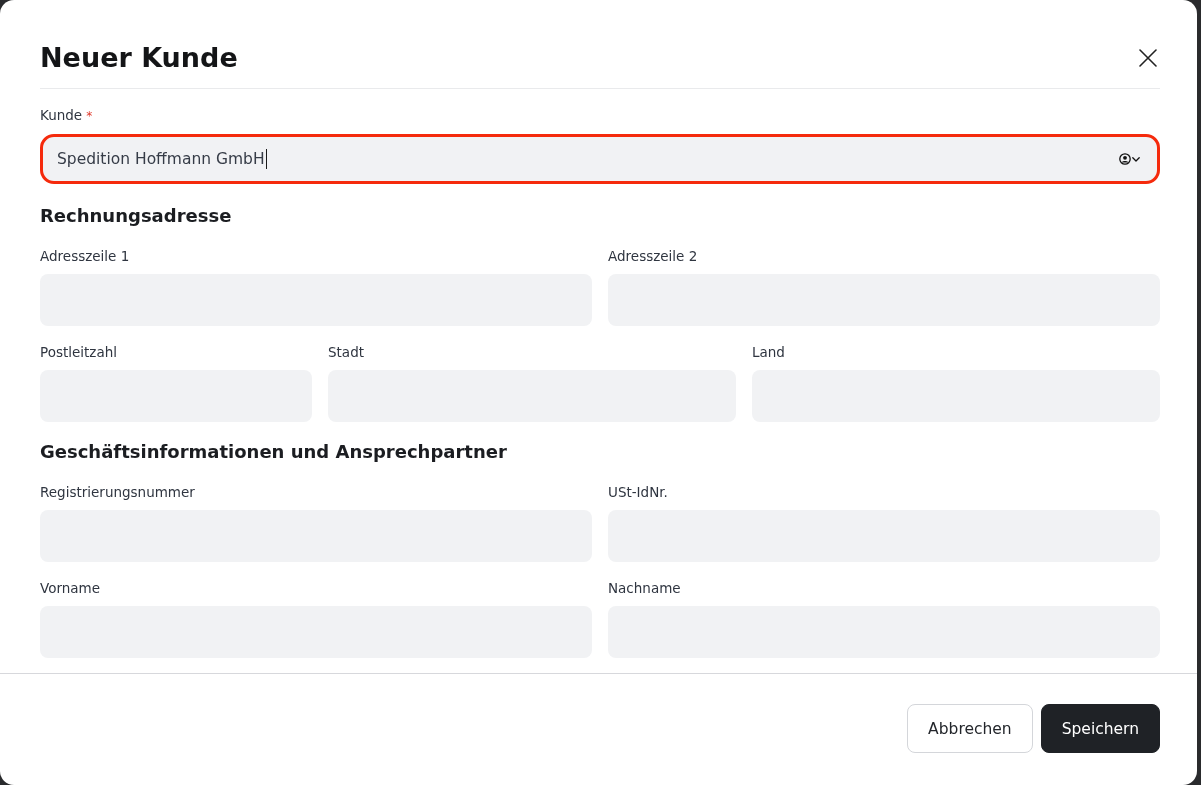 The image size is (1201, 785). I want to click on field-label: USt-IdNr., so click(638, 492).